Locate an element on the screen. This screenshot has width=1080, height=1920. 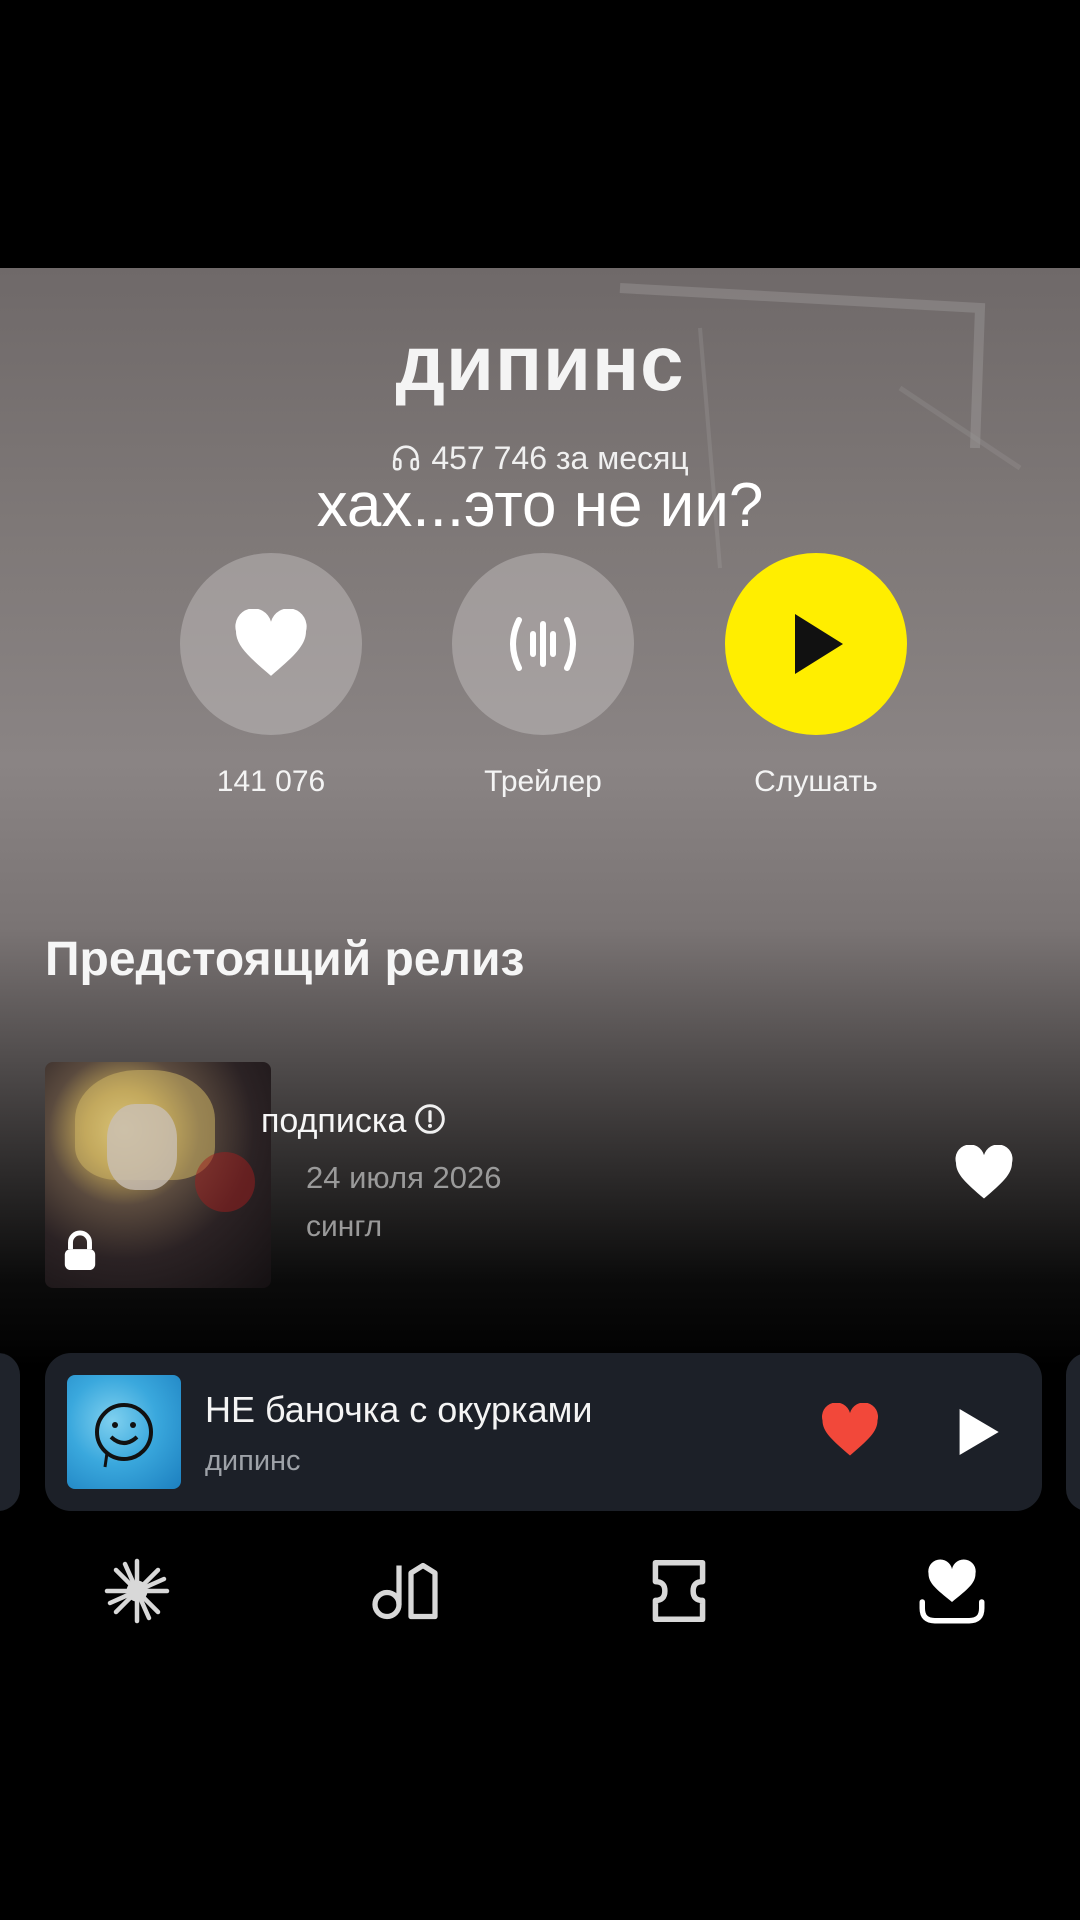
nav-item-wave is located at coordinates (137, 1591).